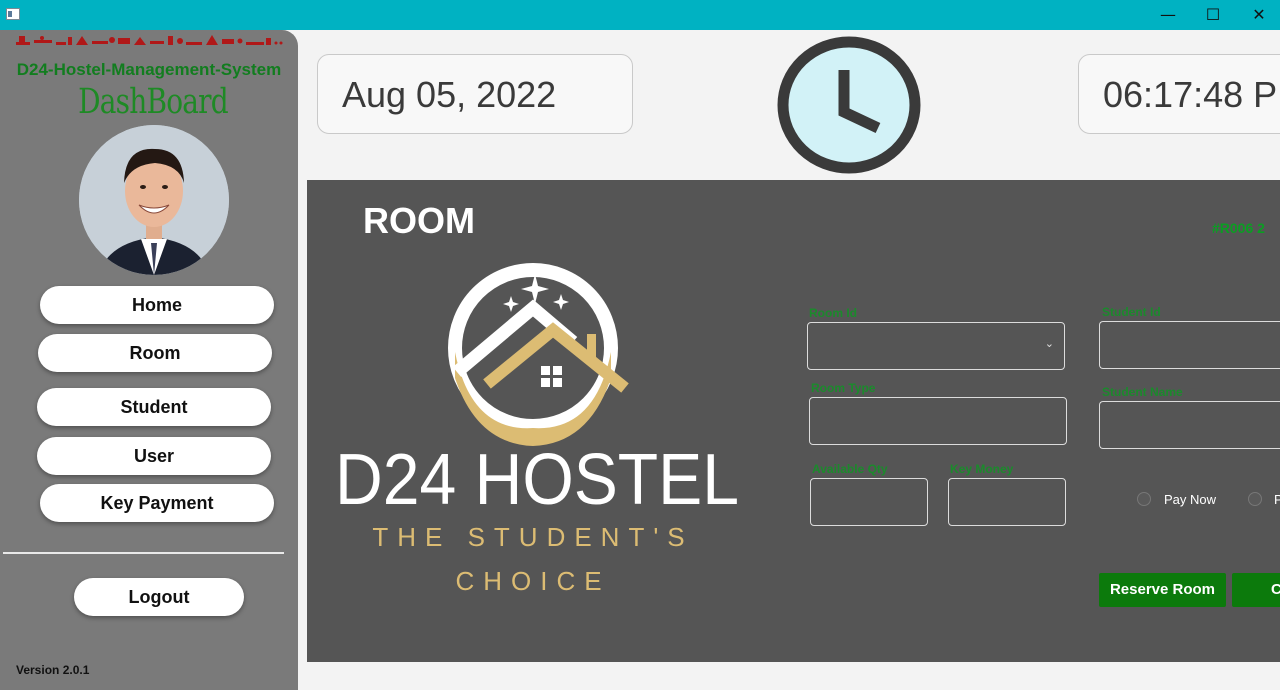 The width and height of the screenshot is (1280, 690). I want to click on pay-now-label: Pay Now, so click(1190, 499).